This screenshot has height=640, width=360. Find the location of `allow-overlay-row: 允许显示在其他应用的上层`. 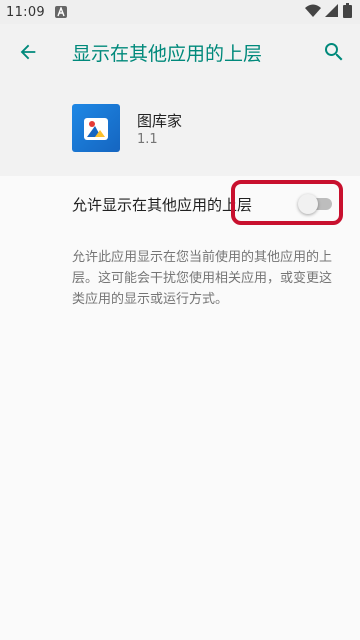

allow-overlay-row: 允许显示在其他应用的上层 is located at coordinates (180, 204).